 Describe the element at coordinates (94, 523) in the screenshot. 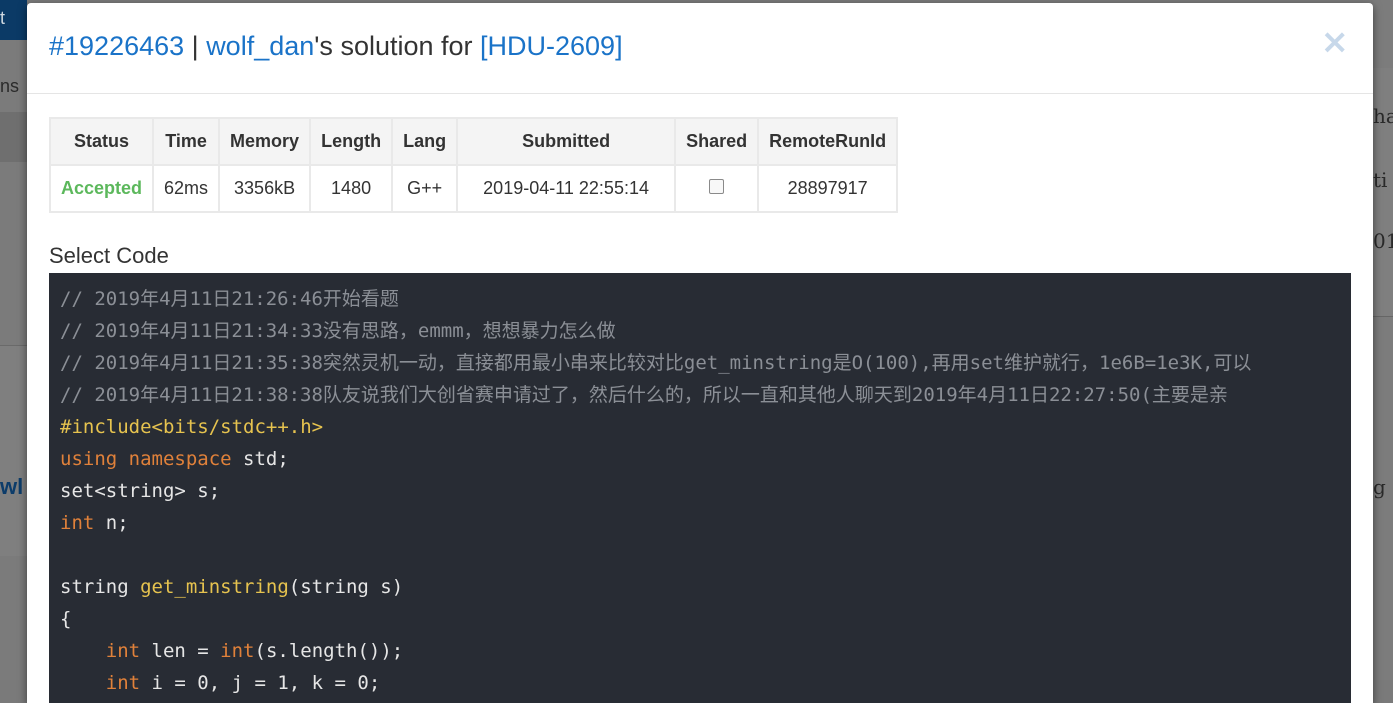

I see `code-line: int n;` at that location.